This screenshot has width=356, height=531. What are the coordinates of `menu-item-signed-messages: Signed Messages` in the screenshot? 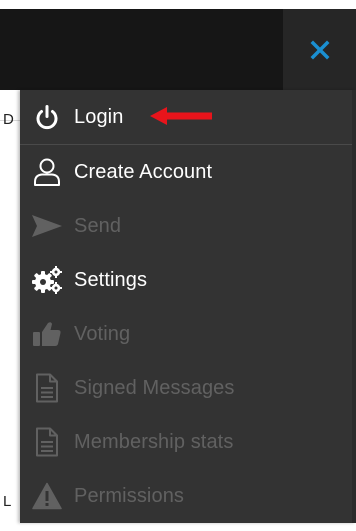 It's located at (188, 388).